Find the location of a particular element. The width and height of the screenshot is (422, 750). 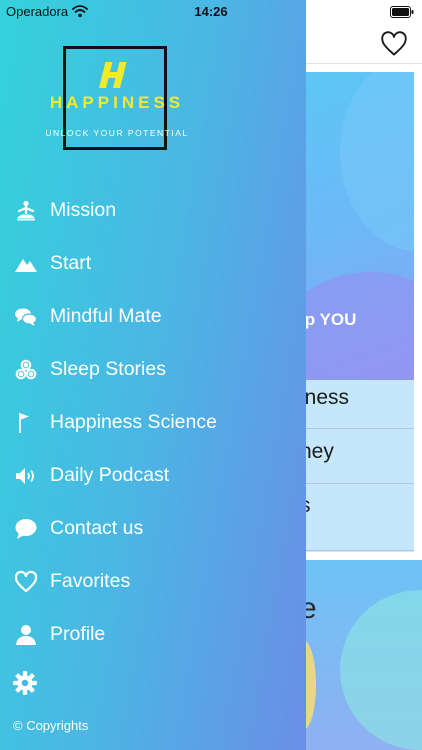

triskelion-icon is located at coordinates (26, 370).